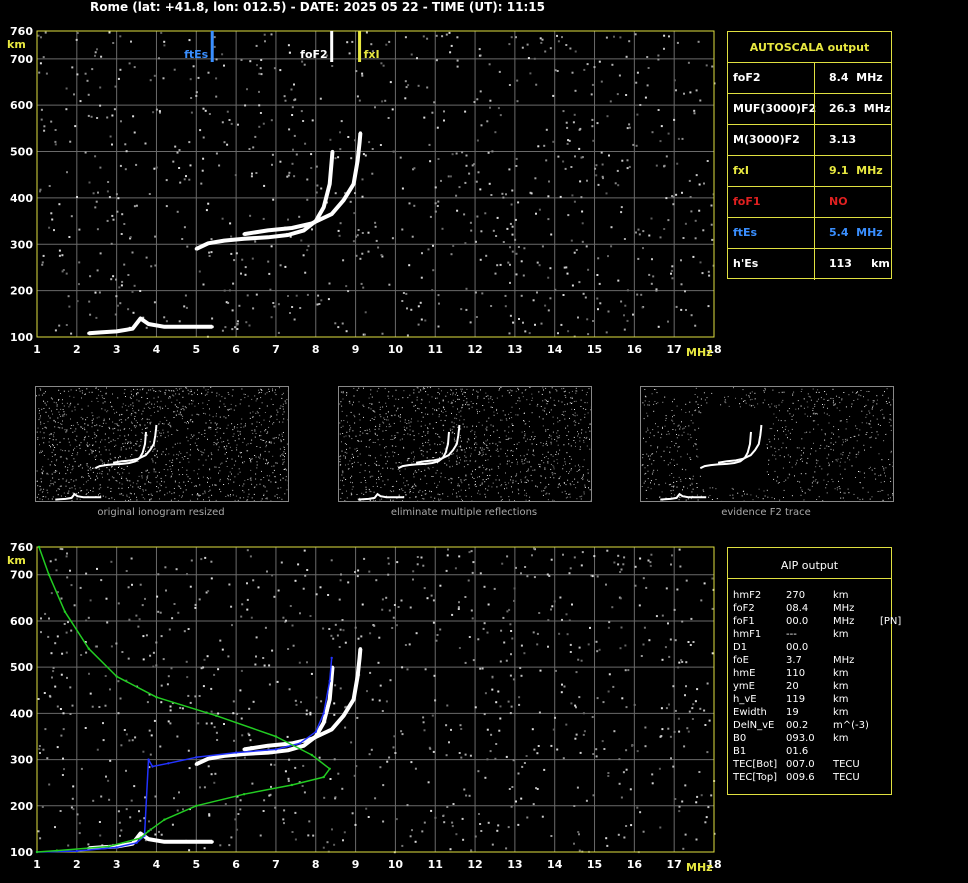  I want to click on thumb-trace, so click(135, 444).